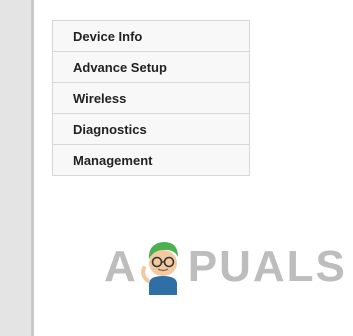 This screenshot has height=336, width=353. I want to click on appuals-watermark: A PUALS, so click(225, 267).